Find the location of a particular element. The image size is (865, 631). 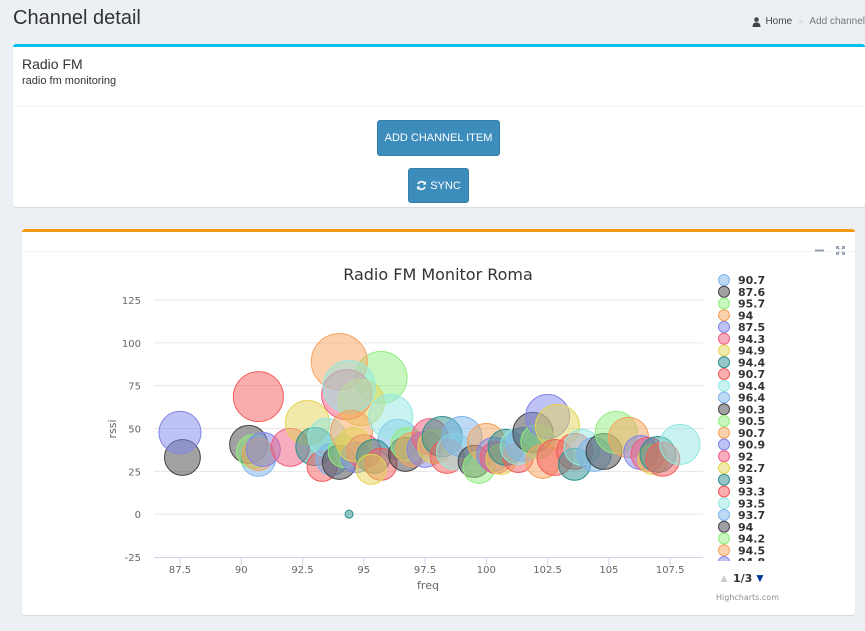

x-tick-label: 92.5 is located at coordinates (302, 570).